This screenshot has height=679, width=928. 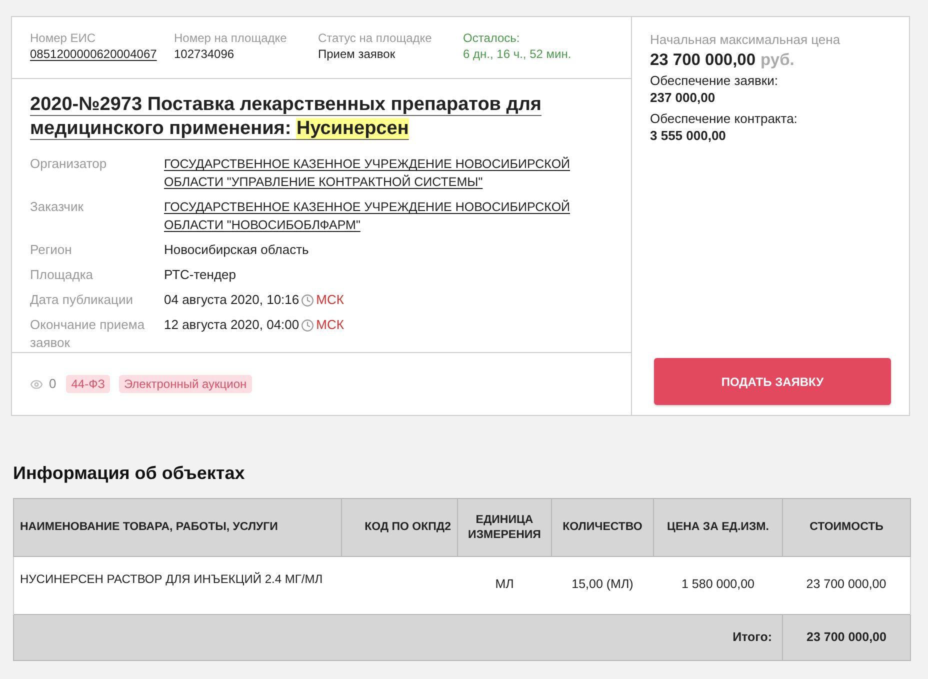 I want to click on detail-label: Заказчик, so click(x=57, y=207).